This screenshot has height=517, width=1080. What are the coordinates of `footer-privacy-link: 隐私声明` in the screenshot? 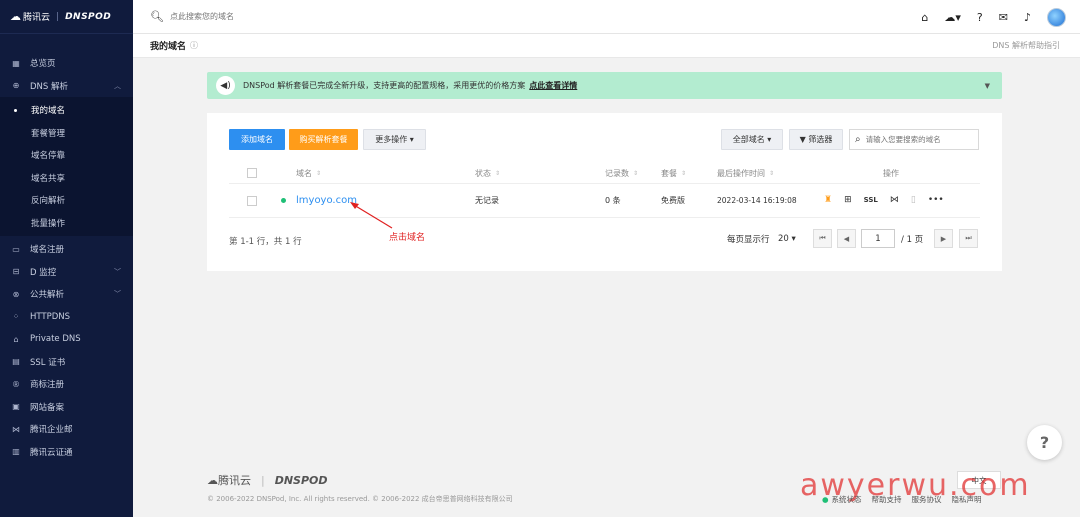 It's located at (967, 499).